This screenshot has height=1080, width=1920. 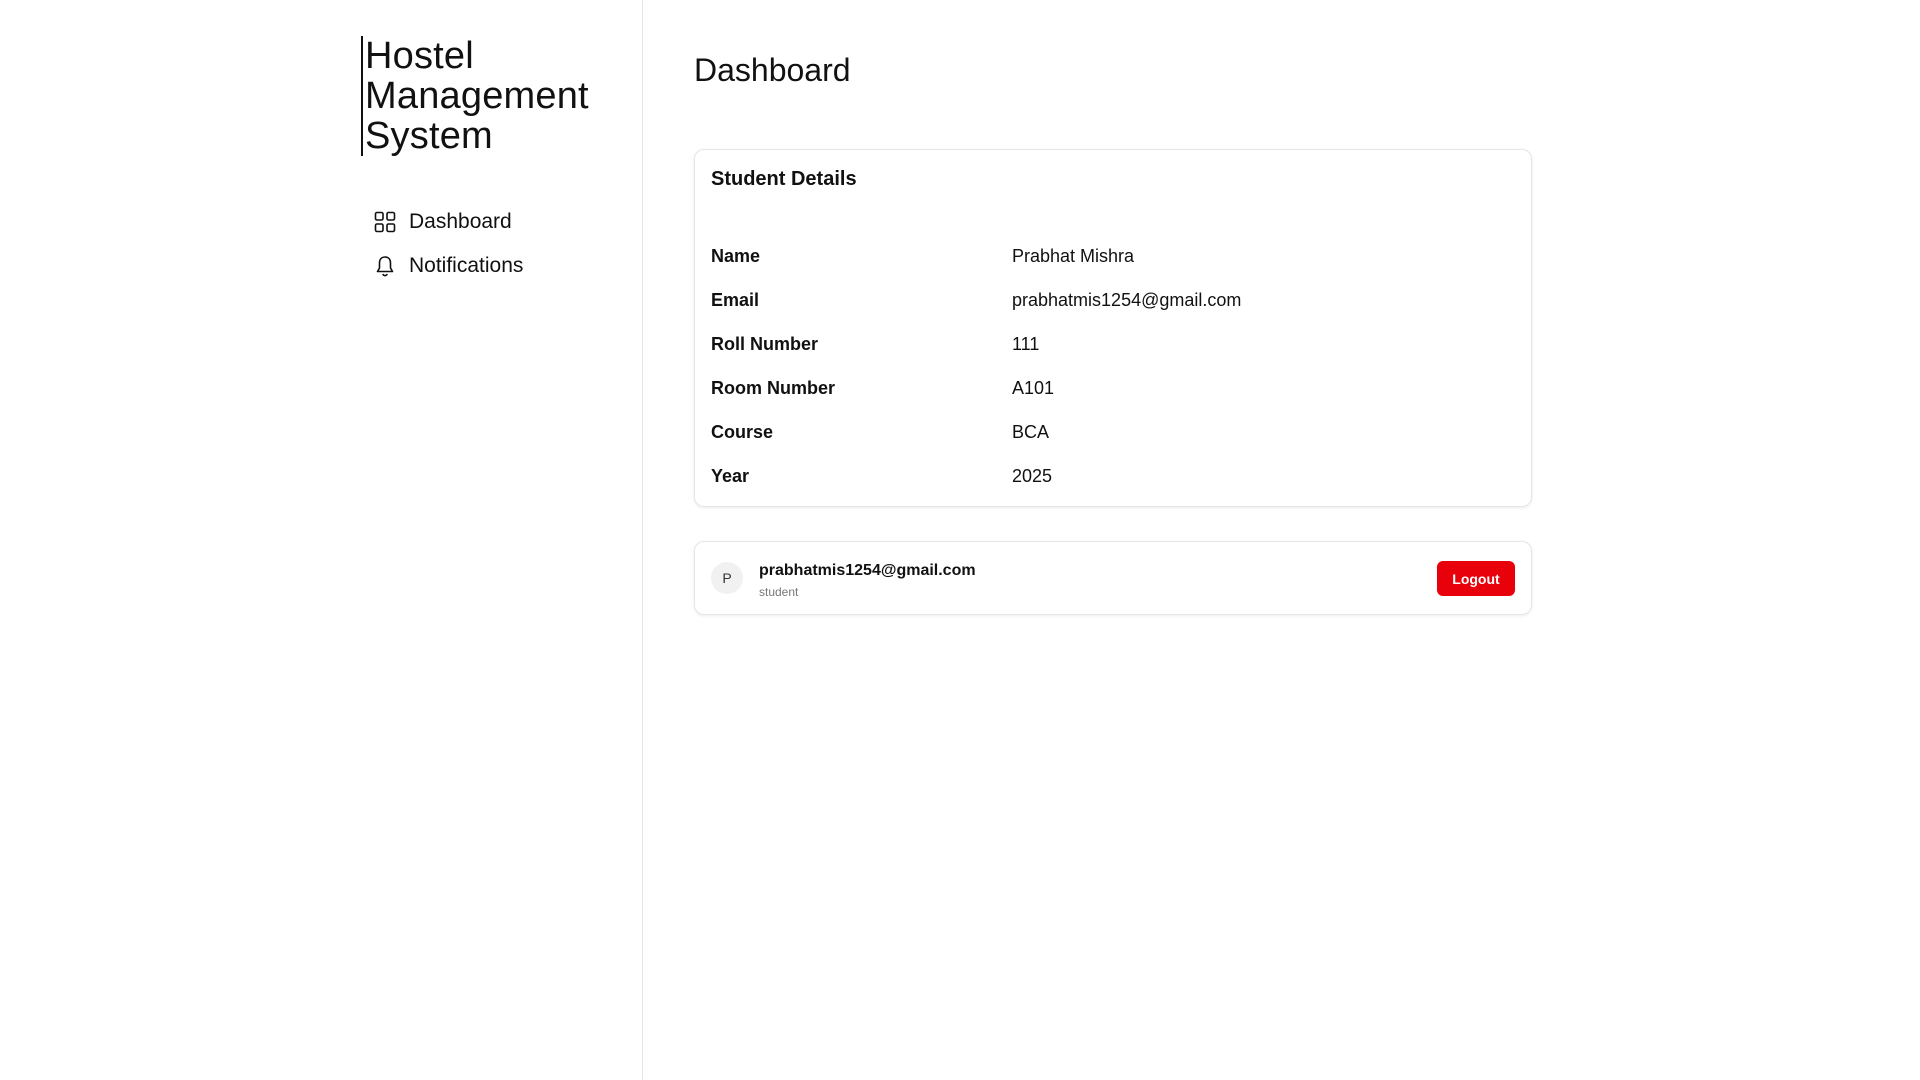 What do you see at coordinates (784, 179) in the screenshot?
I see `card-title: Student Details` at bounding box center [784, 179].